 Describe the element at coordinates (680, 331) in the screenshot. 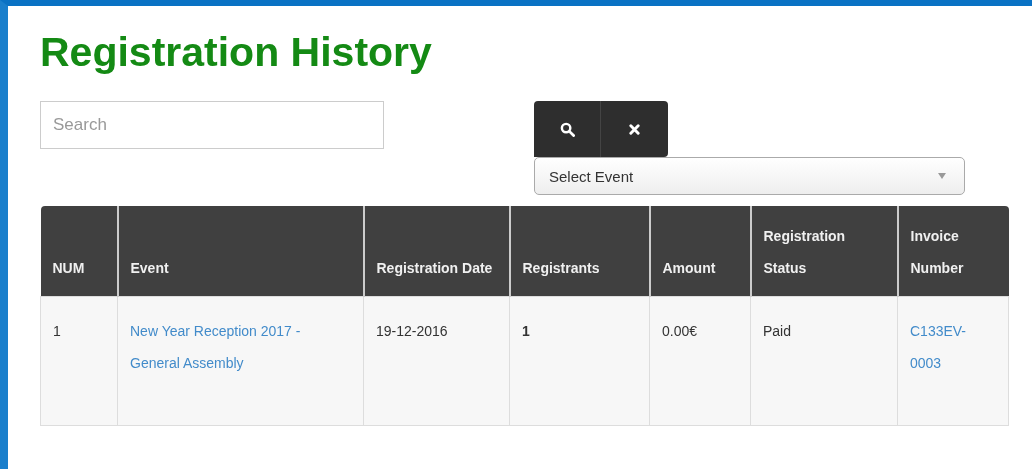

I see `table-cell: 0.00€` at that location.